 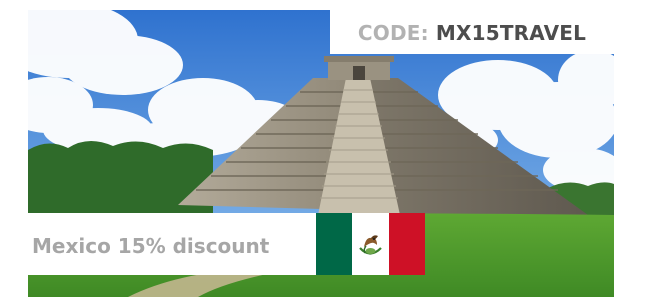 What do you see at coordinates (393, 33) in the screenshot?
I see `promo-code-label: CODE:` at bounding box center [393, 33].